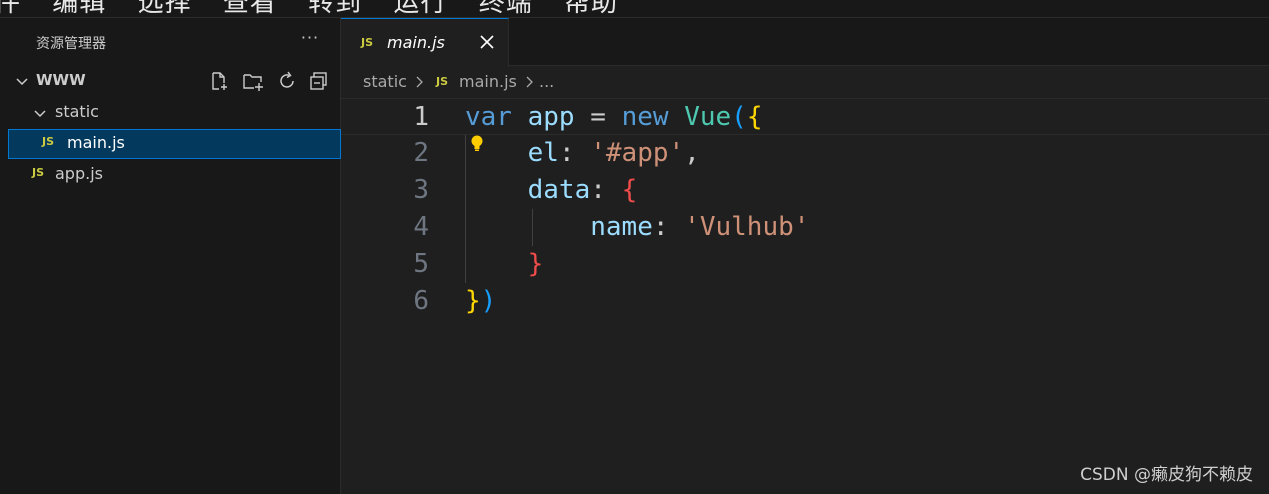 The width and height of the screenshot is (1269, 494). What do you see at coordinates (621, 227) in the screenshot?
I see `code-token: name` at bounding box center [621, 227].